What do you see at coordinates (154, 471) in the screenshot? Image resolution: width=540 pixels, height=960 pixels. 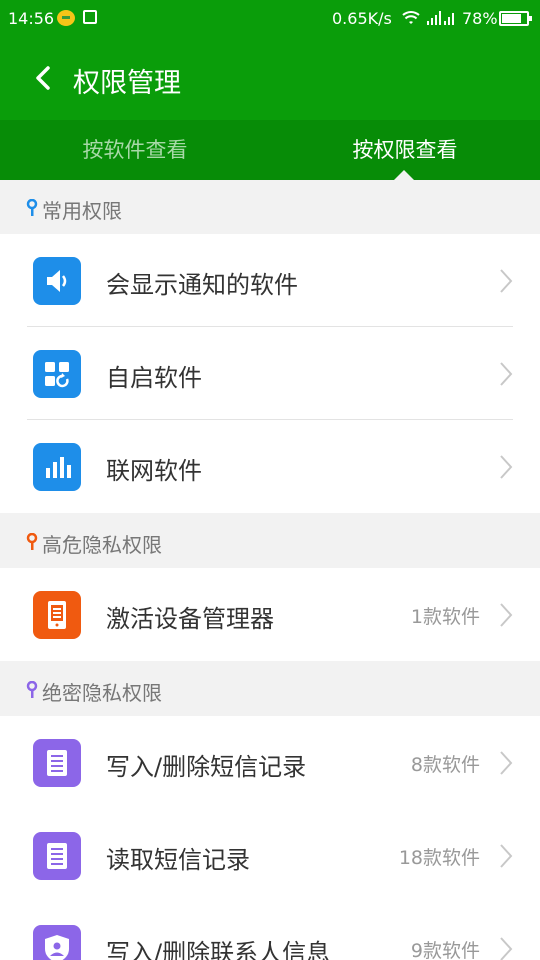 I see `list-item-label: 联网软件` at bounding box center [154, 471].